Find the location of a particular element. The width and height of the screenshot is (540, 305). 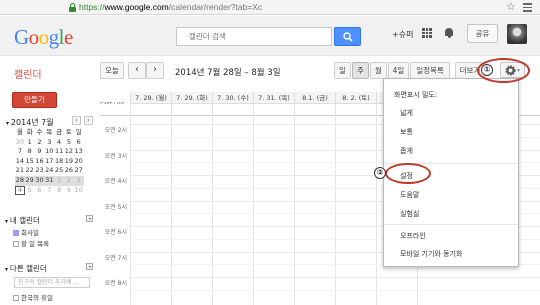

mini-cal-day: 22 is located at coordinates (30, 171).